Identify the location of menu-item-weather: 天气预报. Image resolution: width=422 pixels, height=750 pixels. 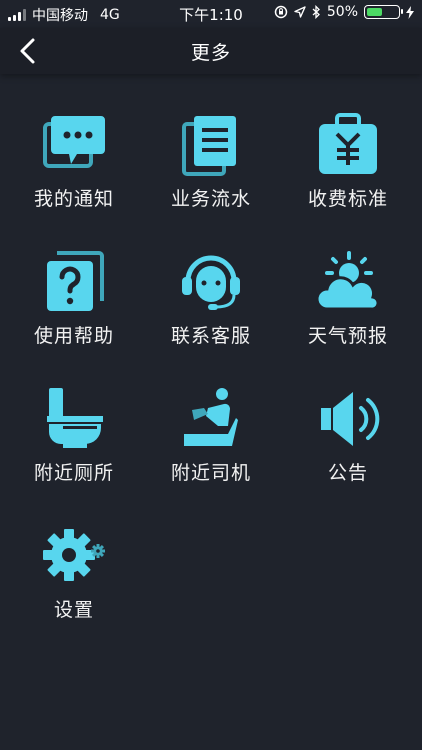
(348, 297).